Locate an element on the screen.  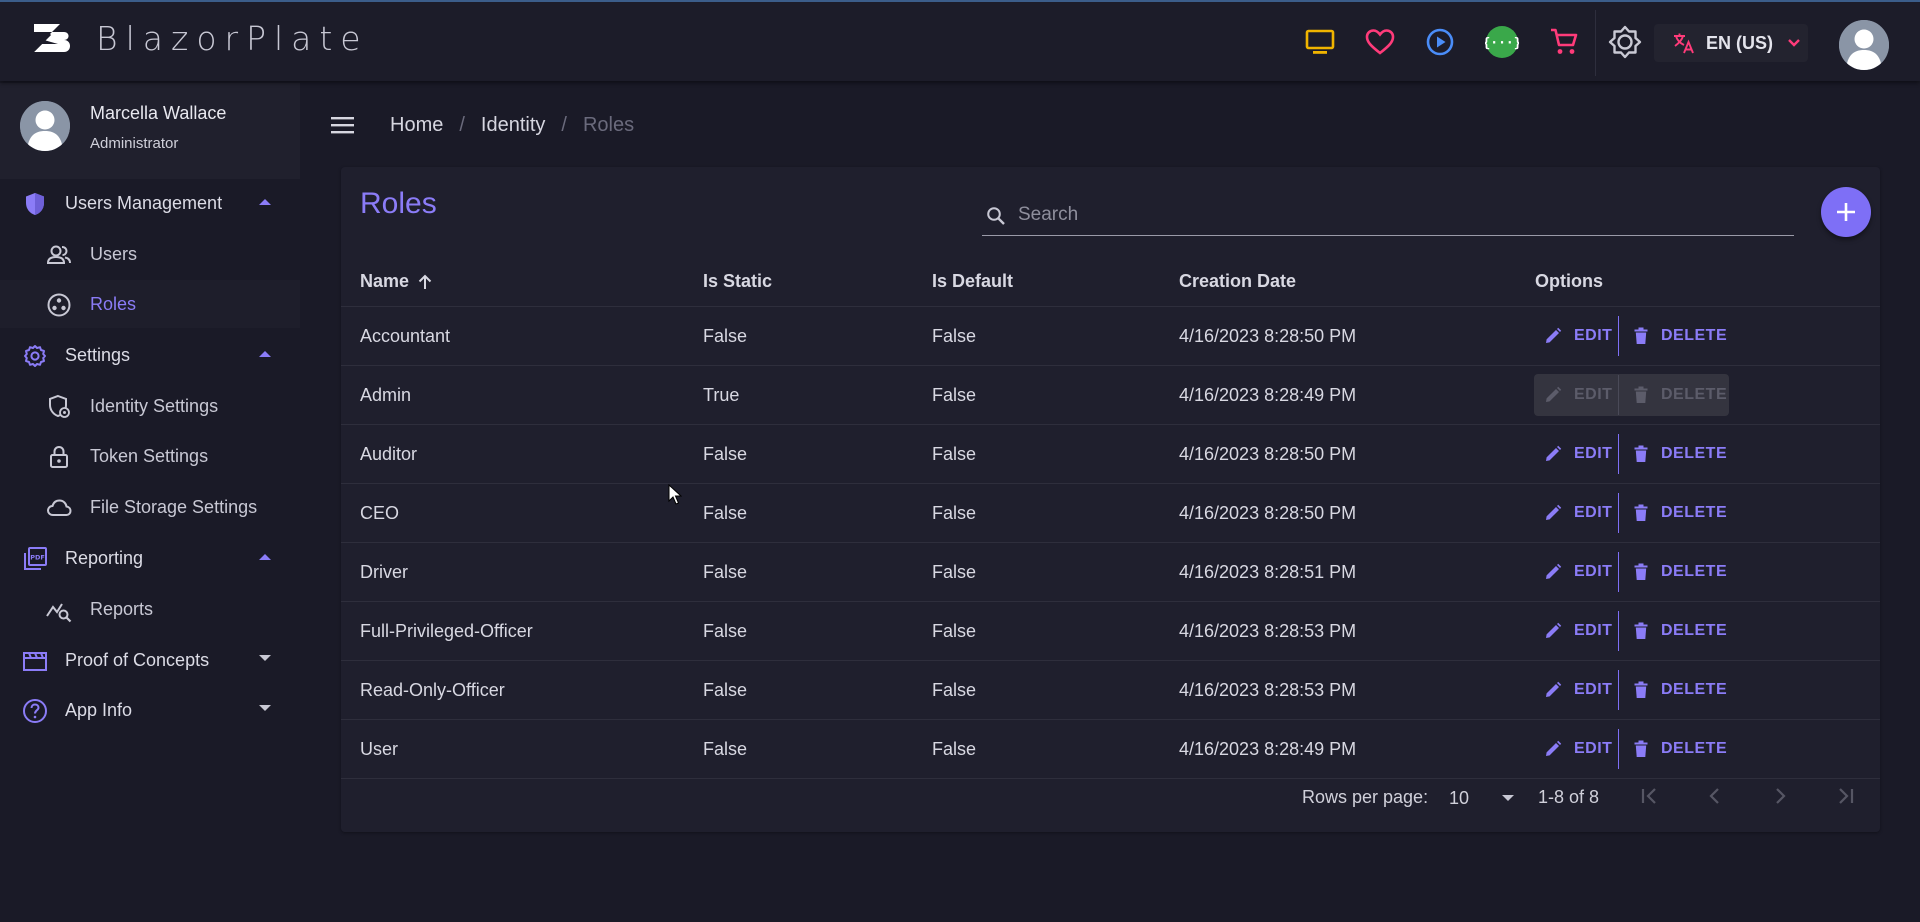
sidebar-item-label: Token Settings is located at coordinates (149, 455).